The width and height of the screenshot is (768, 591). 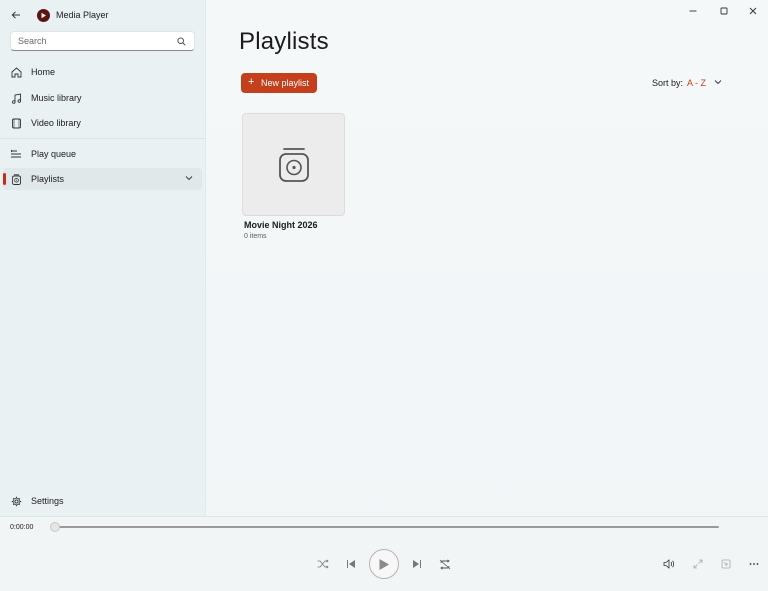 What do you see at coordinates (251, 82) in the screenshot?
I see `plus-icon: +` at bounding box center [251, 82].